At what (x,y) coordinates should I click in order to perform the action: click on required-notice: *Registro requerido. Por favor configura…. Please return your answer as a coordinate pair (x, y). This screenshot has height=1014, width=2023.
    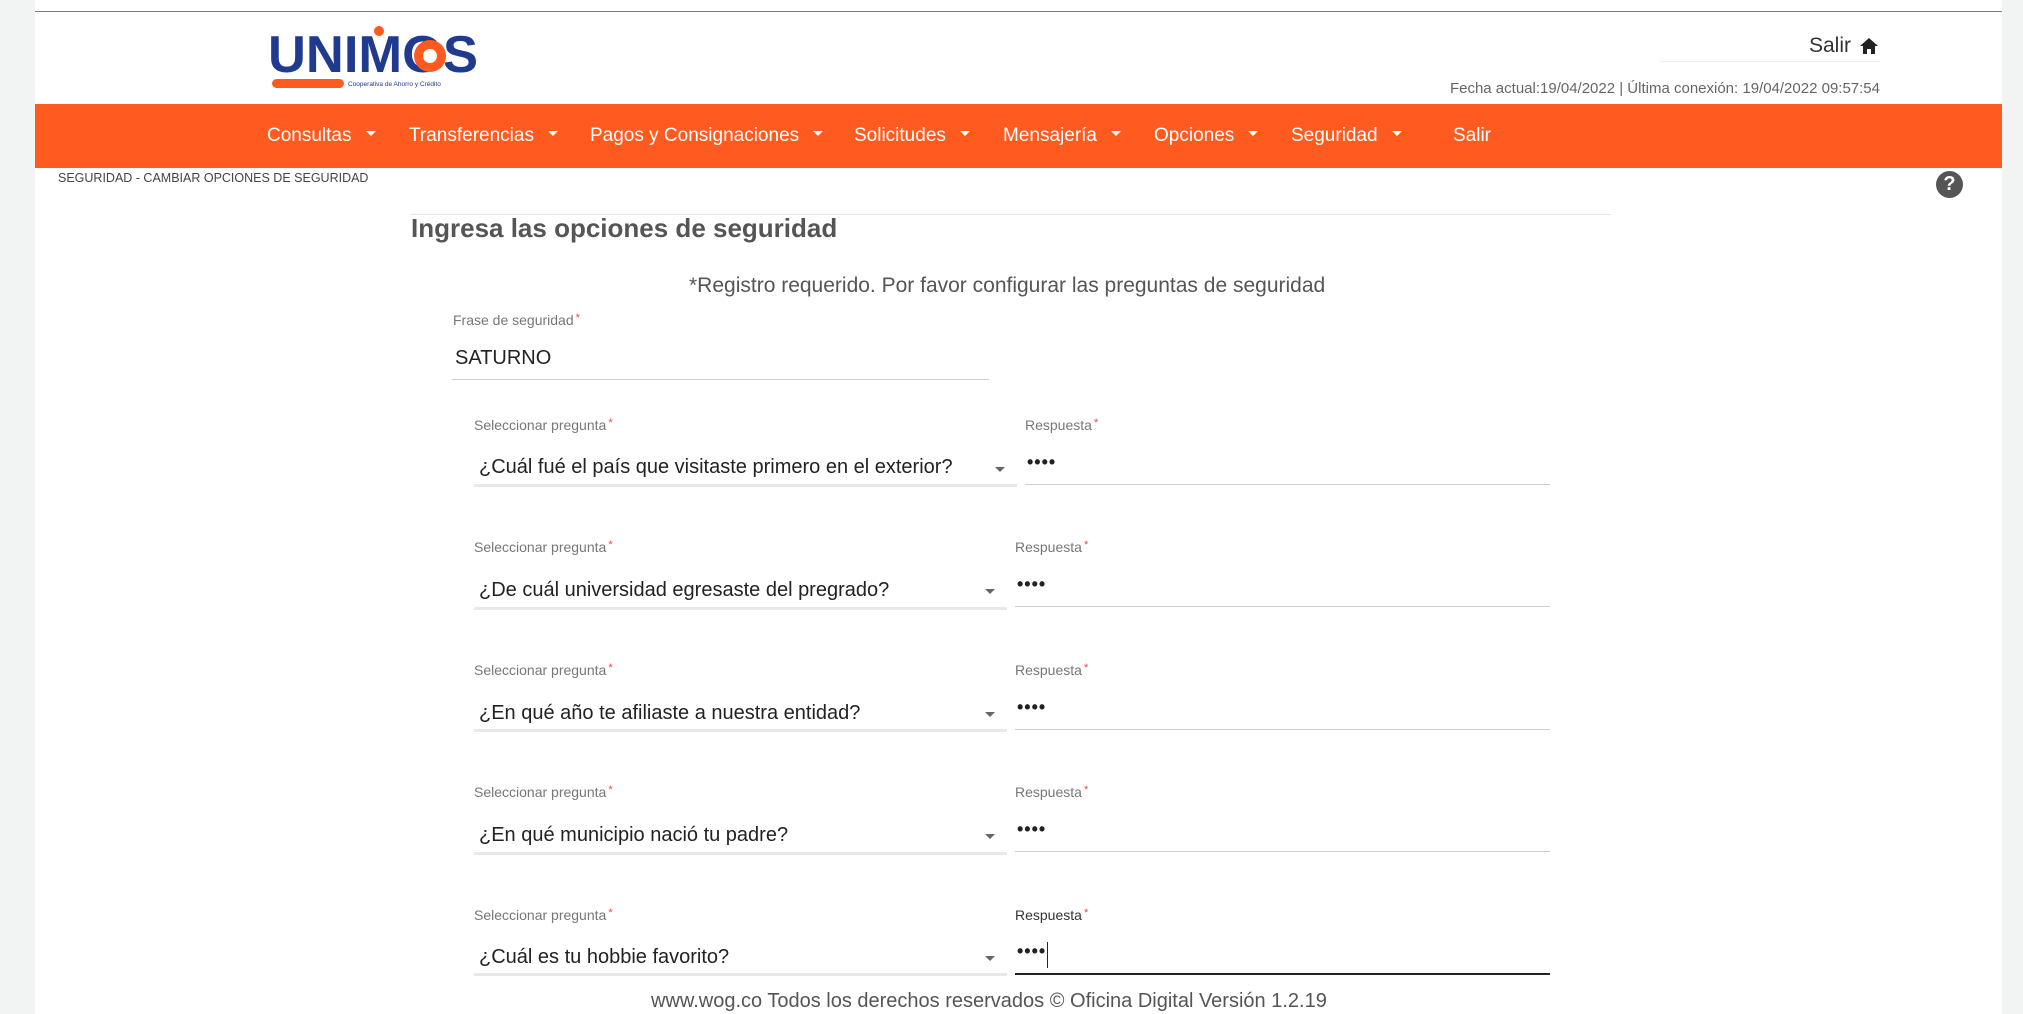
    Looking at the image, I should click on (1007, 285).